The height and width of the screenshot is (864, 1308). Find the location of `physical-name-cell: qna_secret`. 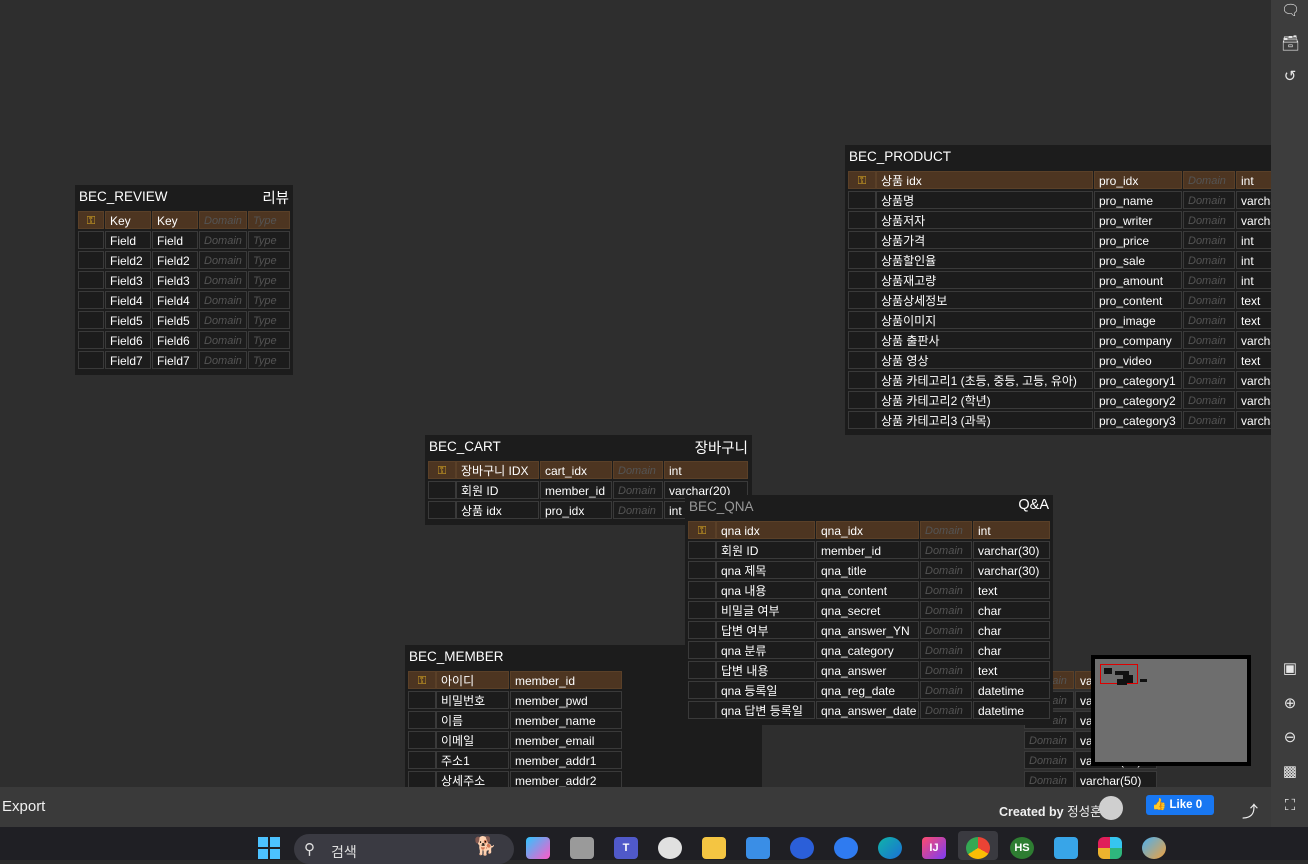

physical-name-cell: qna_secret is located at coordinates (867, 610).